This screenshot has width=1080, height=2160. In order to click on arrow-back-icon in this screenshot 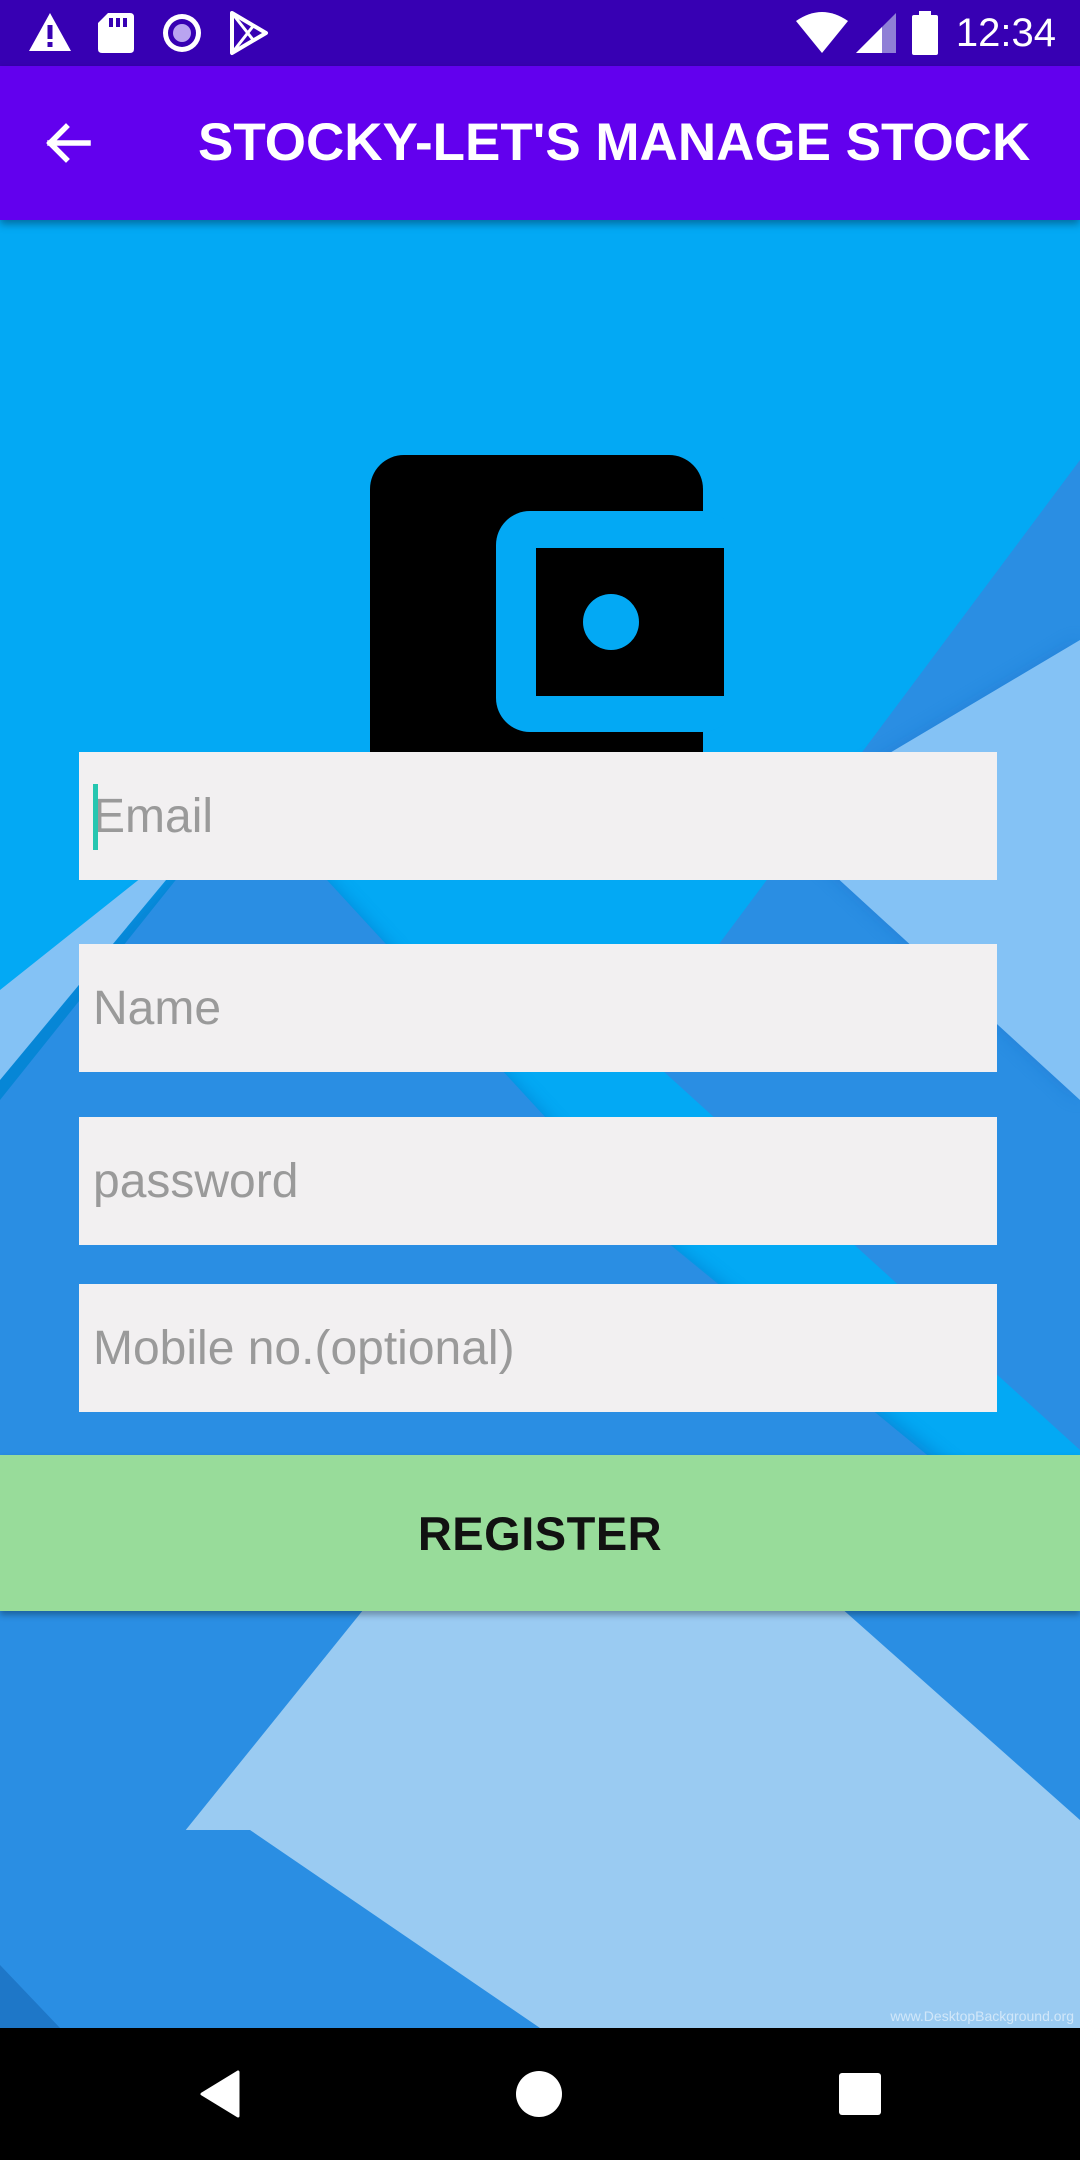, I will do `click(68, 143)`.